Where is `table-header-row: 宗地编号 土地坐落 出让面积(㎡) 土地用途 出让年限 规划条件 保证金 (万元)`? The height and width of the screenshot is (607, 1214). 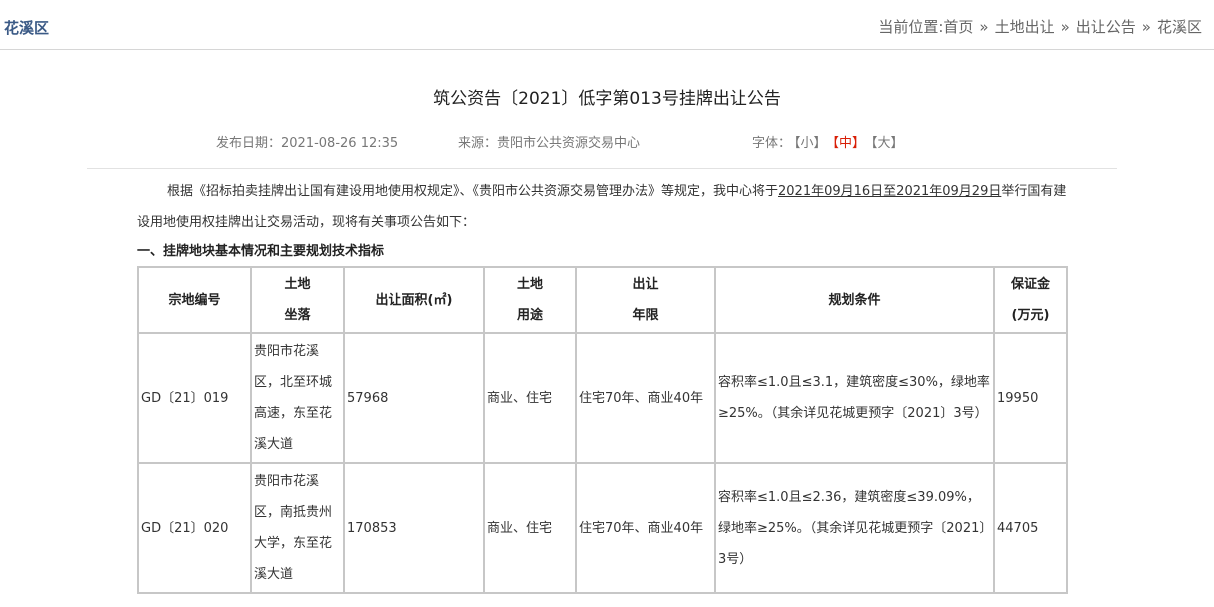
table-header-row: 宗地编号 土地坐落 出让面积(㎡) 土地用途 出让年限 规划条件 保证金 (万元) is located at coordinates (602, 300).